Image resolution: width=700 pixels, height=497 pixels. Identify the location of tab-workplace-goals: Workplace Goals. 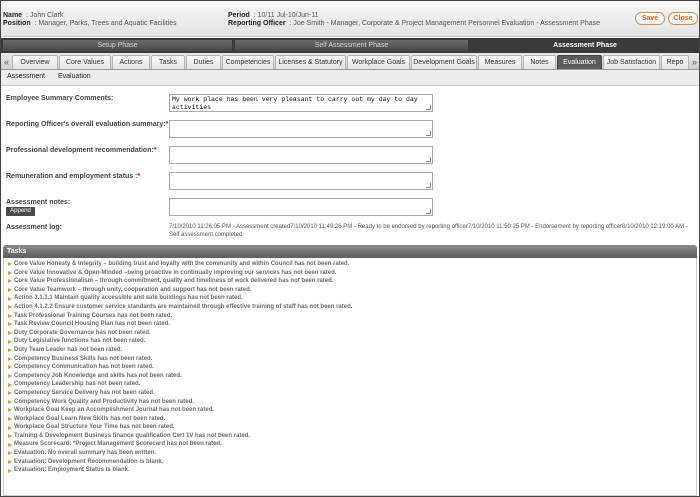
(378, 62).